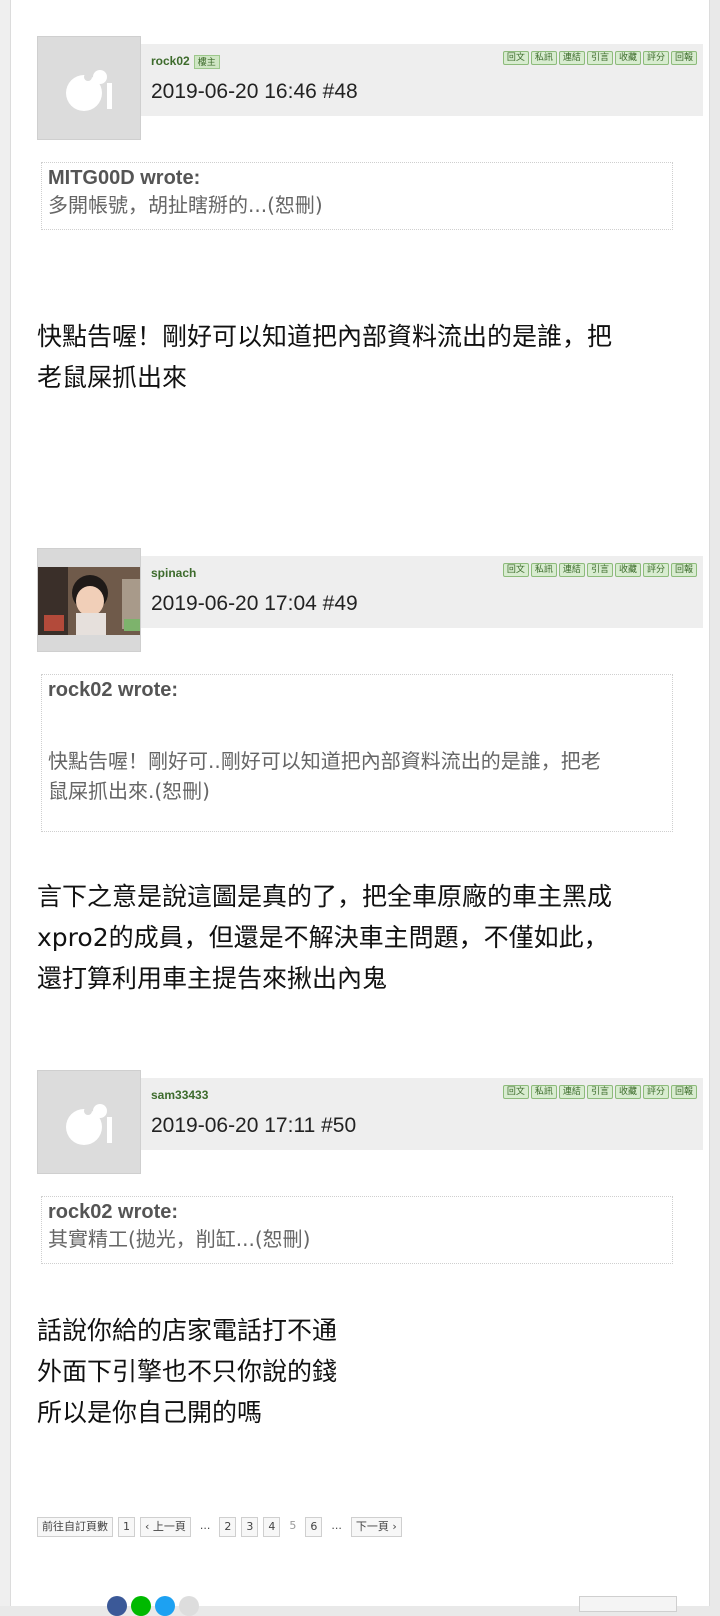 The image size is (720, 1616). Describe the element at coordinates (173, 573) in the screenshot. I see `username: spinach` at that location.